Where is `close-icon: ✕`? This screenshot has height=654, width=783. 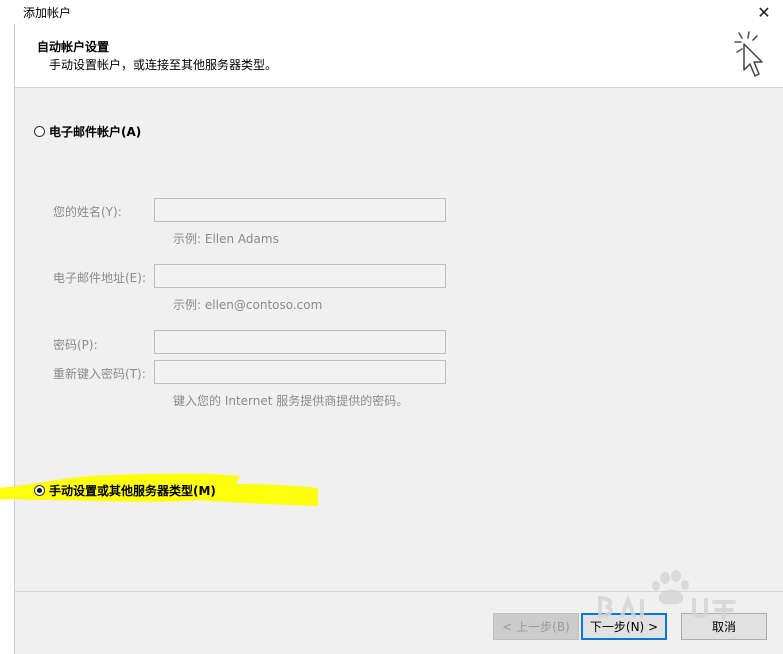 close-icon: ✕ is located at coordinates (764, 12).